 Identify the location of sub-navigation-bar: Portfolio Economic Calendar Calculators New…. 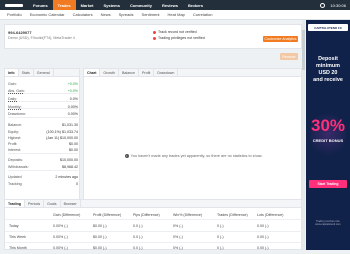
(175, 15).